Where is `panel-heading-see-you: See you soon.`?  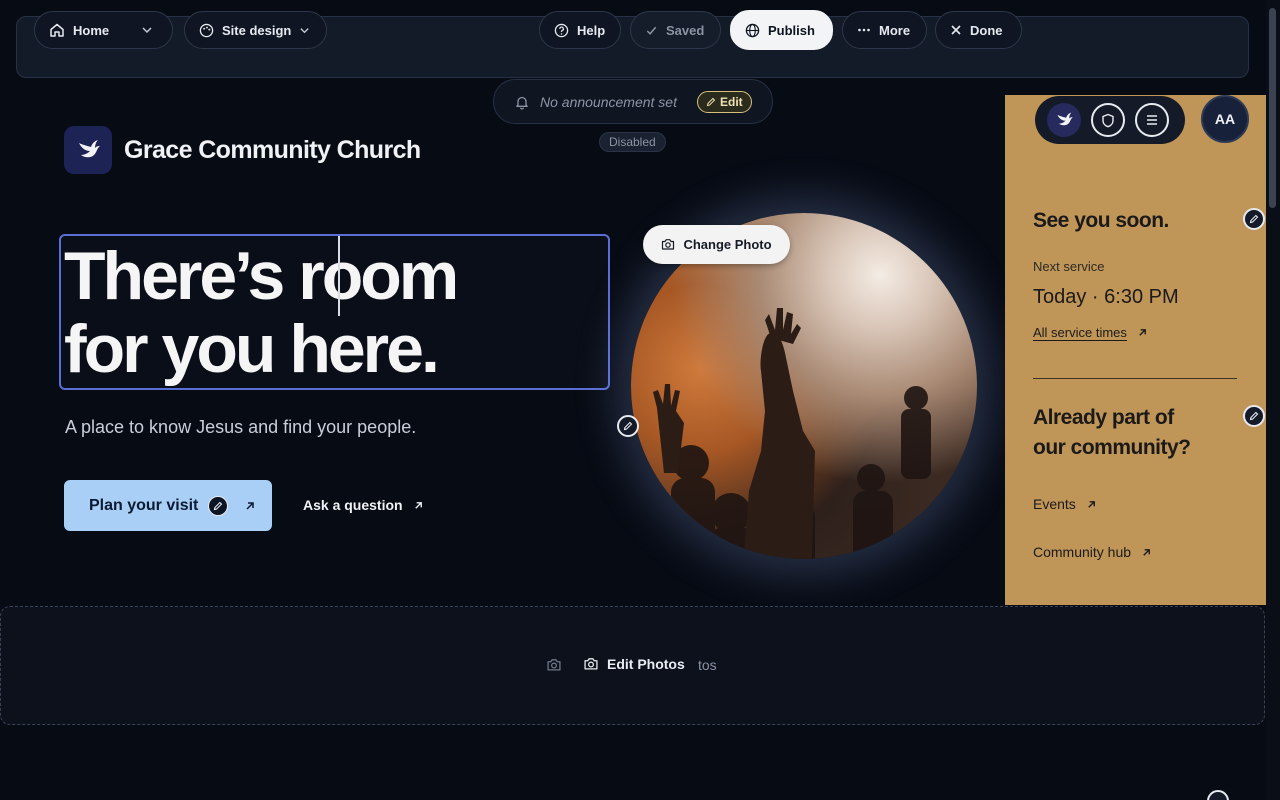 panel-heading-see-you: See you soon. is located at coordinates (1101, 221).